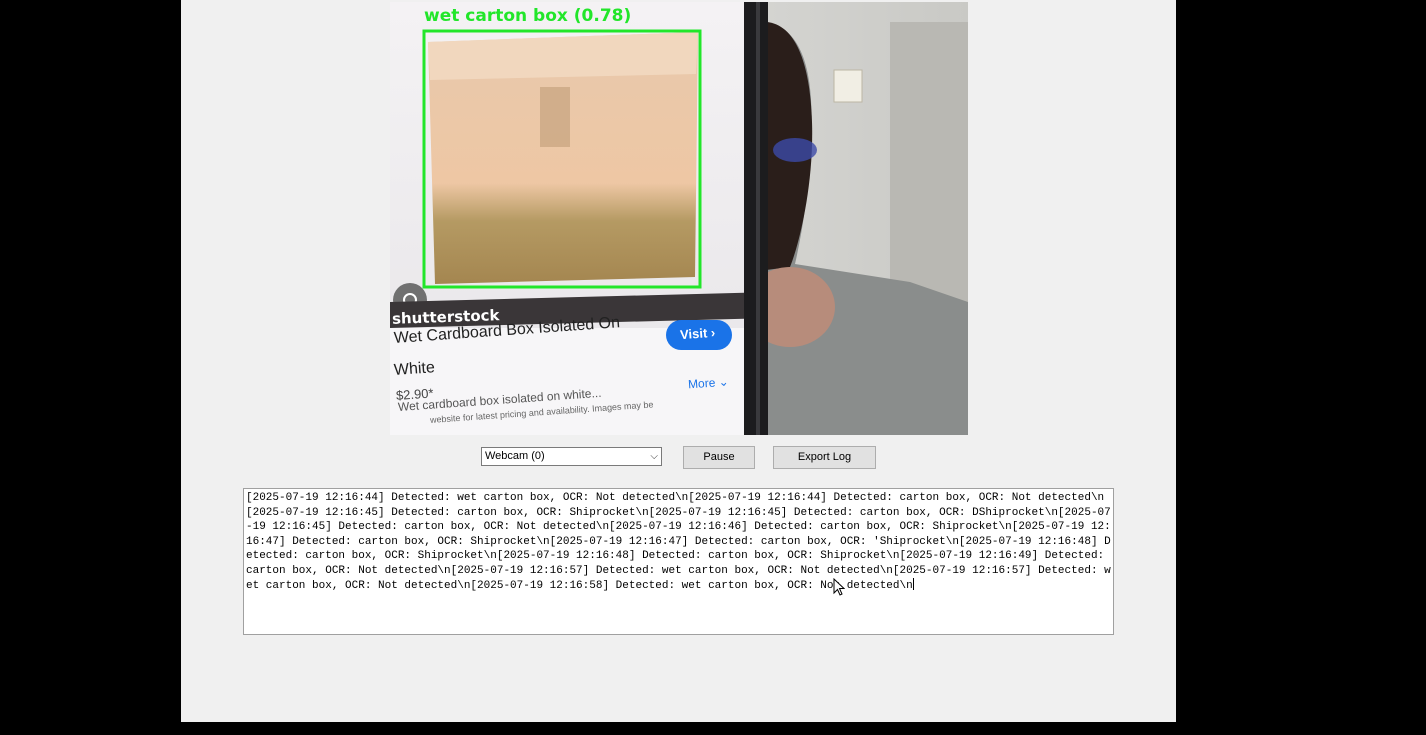 This screenshot has width=1426, height=735. I want to click on visit-label: Visit ›, so click(697, 333).